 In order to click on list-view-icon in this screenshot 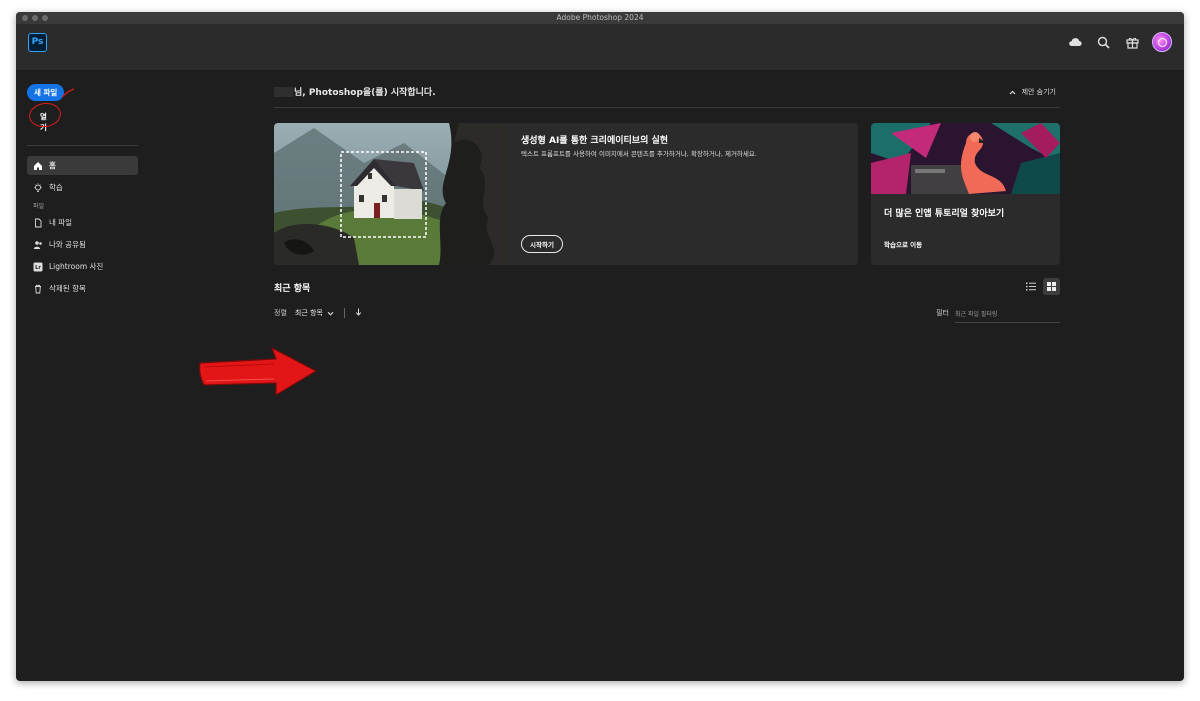, I will do `click(1030, 286)`.